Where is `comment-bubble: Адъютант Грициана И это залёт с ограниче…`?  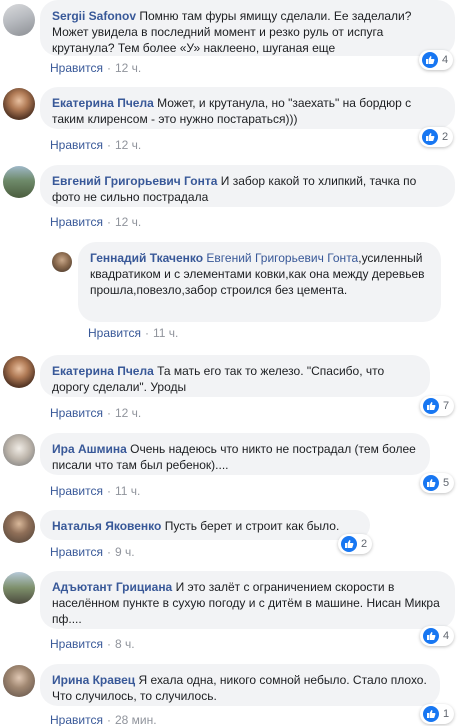 comment-bubble: Адъютант Грициана И это залёт с ограниче… is located at coordinates (247, 600).